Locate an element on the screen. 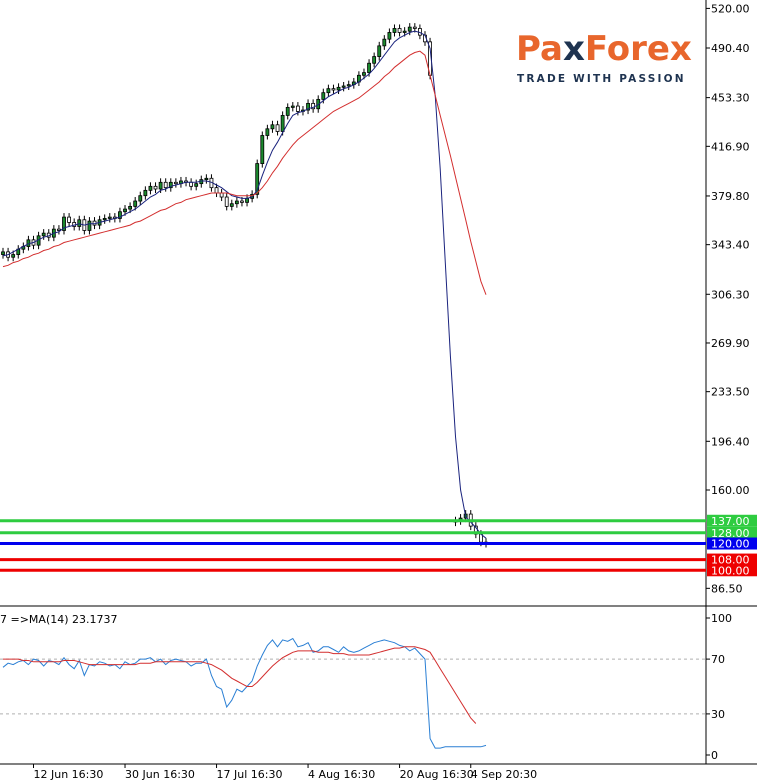  time-tick-label: 4 Sep 20:30 is located at coordinates (504, 774).